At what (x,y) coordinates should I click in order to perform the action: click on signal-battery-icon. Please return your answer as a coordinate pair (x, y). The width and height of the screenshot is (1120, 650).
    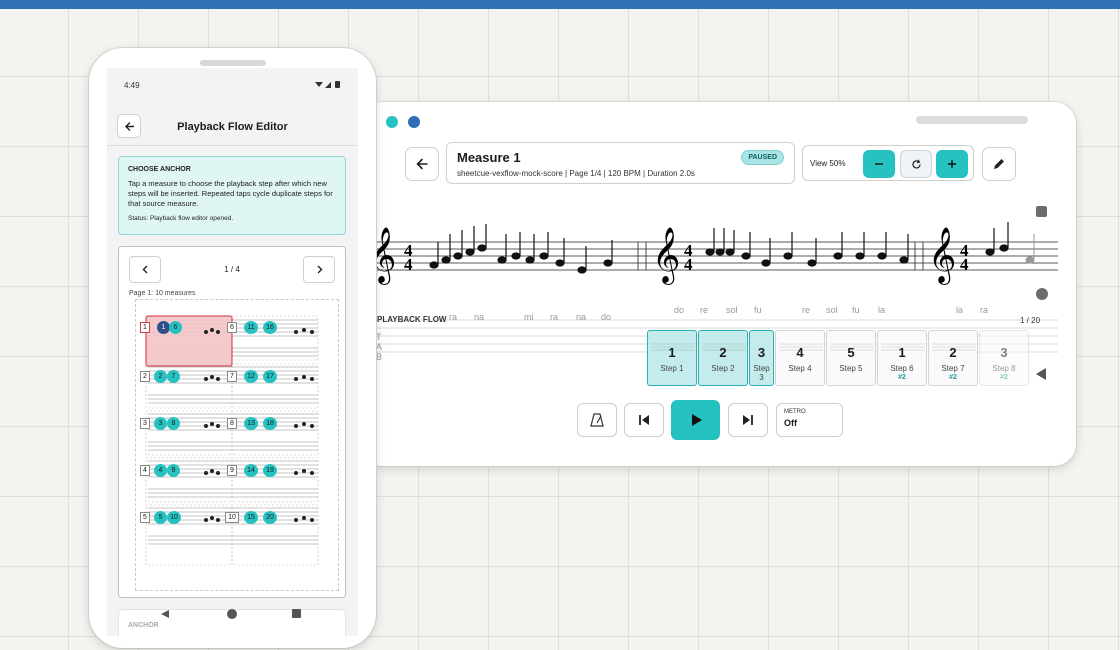
    Looking at the image, I should click on (327, 84).